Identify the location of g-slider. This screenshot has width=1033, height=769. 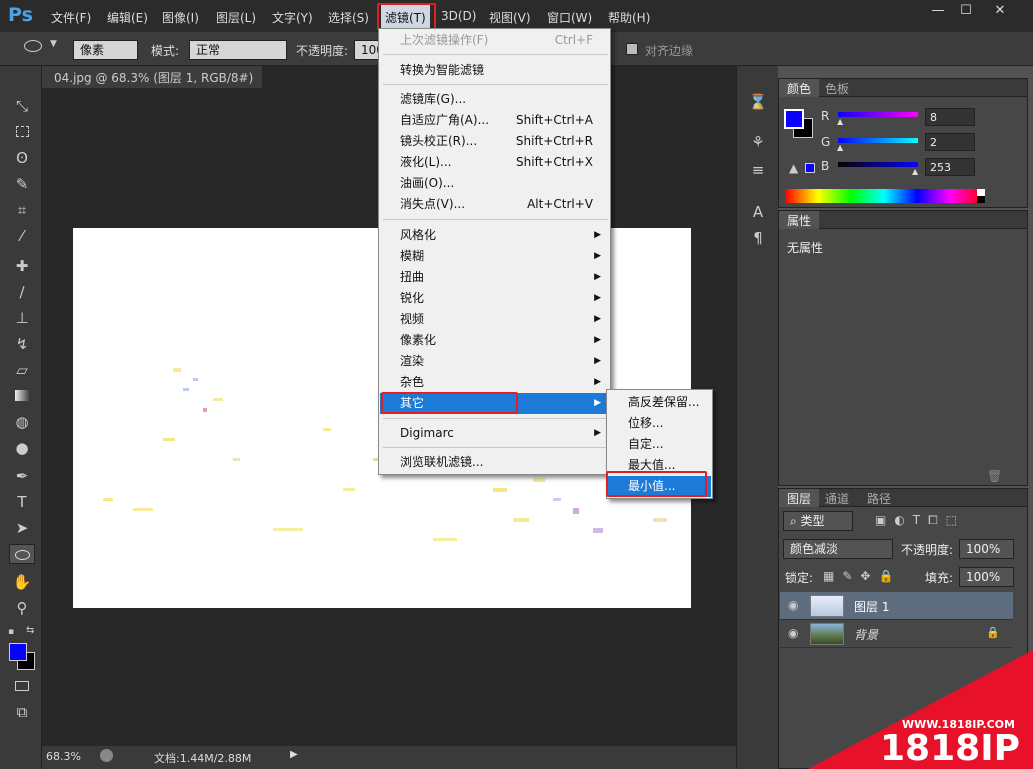
(878, 140).